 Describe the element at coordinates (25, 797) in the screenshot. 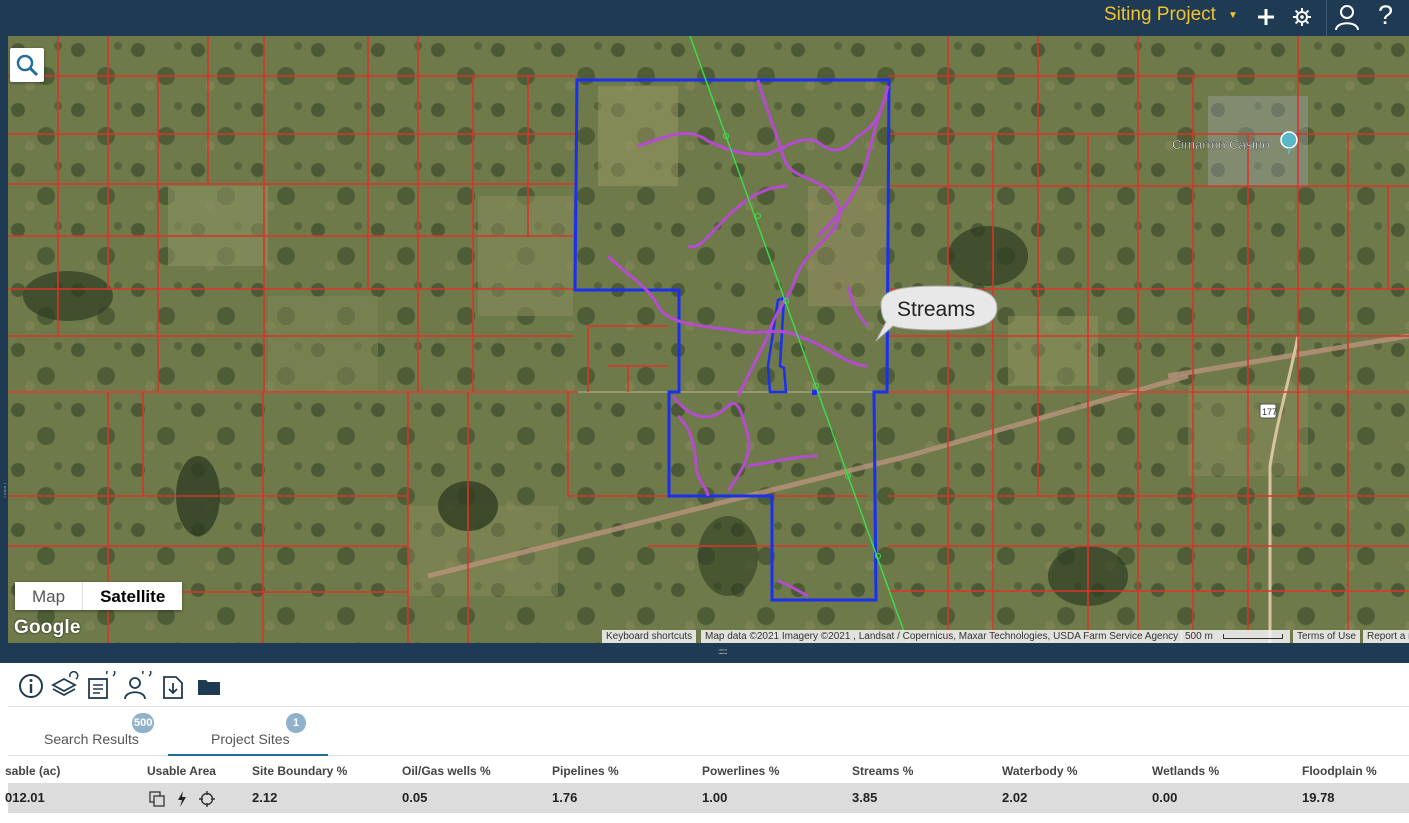

I see `cell-usable-ac: 012.01` at that location.